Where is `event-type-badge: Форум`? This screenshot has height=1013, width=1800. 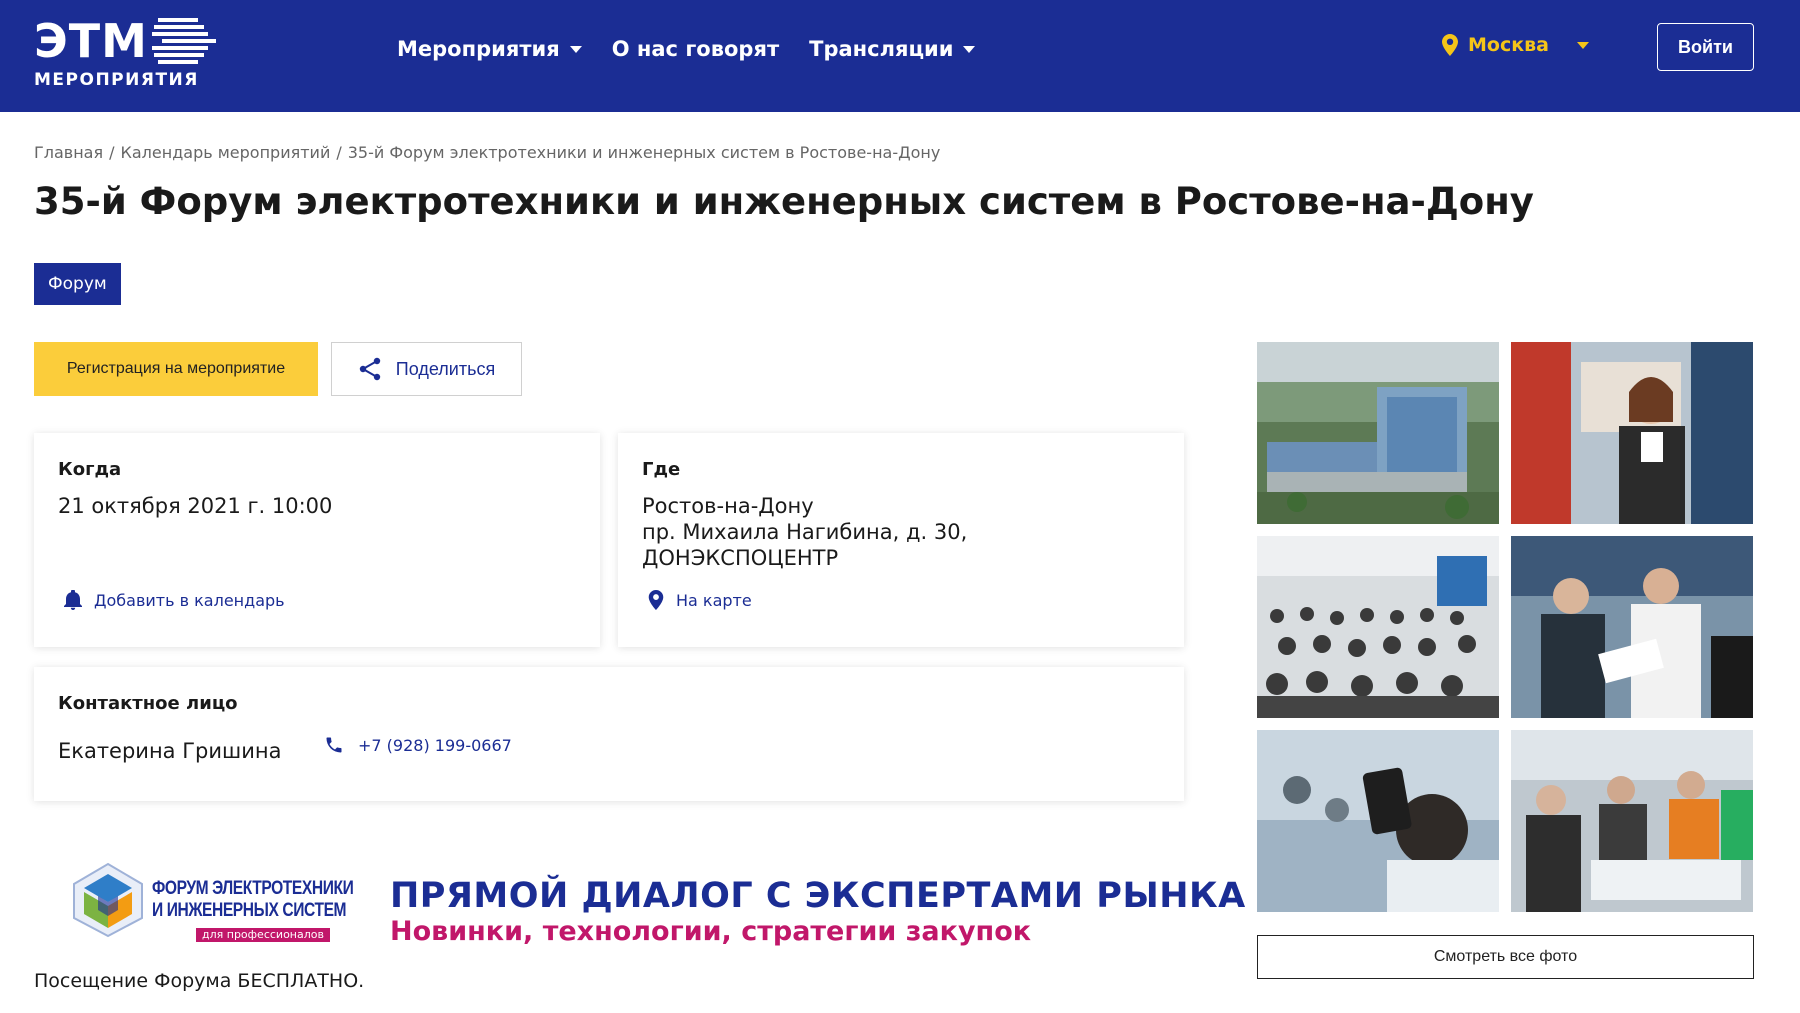 event-type-badge: Форум is located at coordinates (77, 284).